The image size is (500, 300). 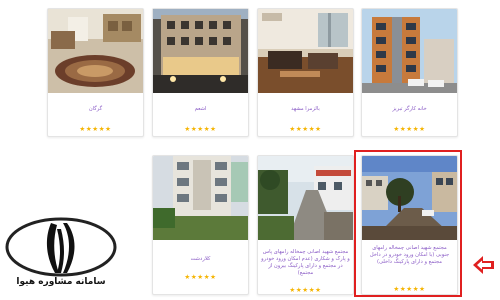 What do you see at coordinates (200, 109) in the screenshot?
I see `hotel-title: اشعم` at bounding box center [200, 109].